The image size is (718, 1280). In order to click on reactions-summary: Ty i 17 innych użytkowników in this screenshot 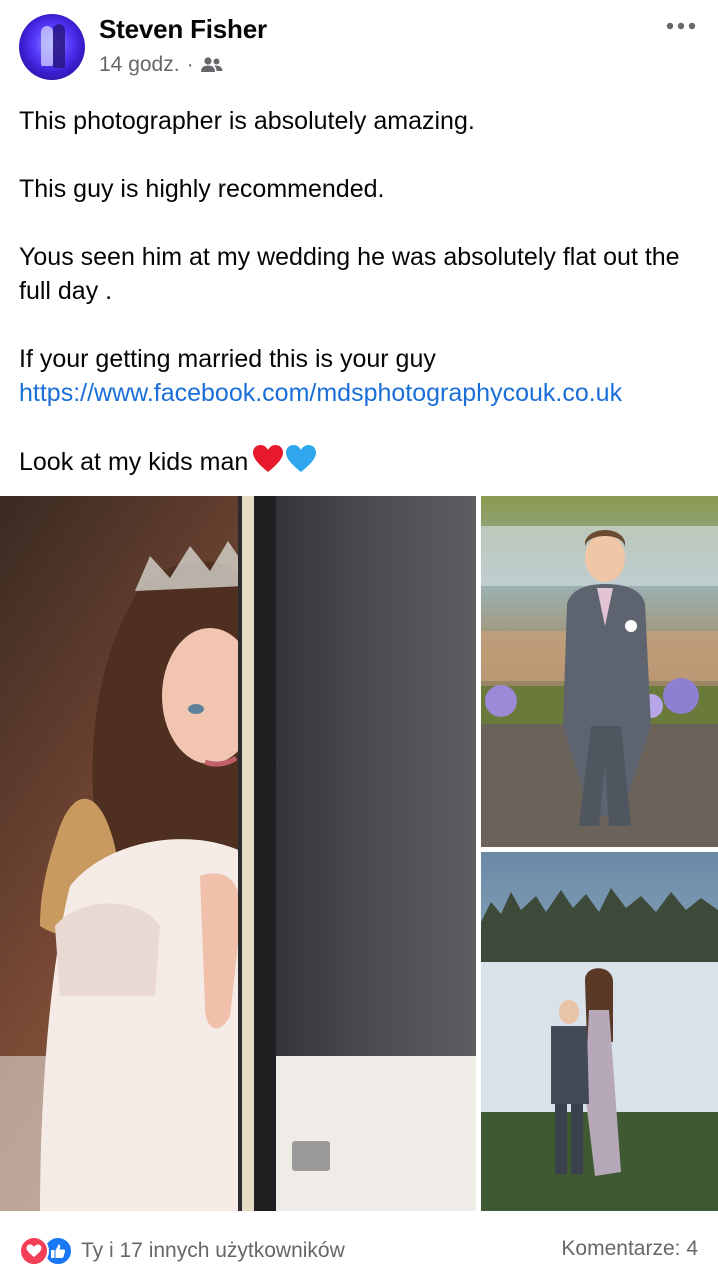, I will do `click(182, 1251)`.